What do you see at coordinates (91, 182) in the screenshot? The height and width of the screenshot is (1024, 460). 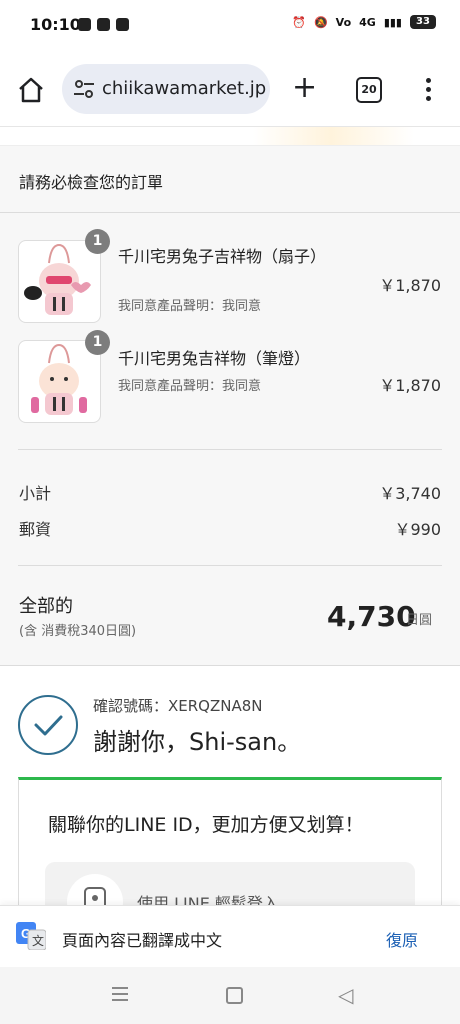 I see `order-check-heading: 請務必檢查您的訂單` at bounding box center [91, 182].